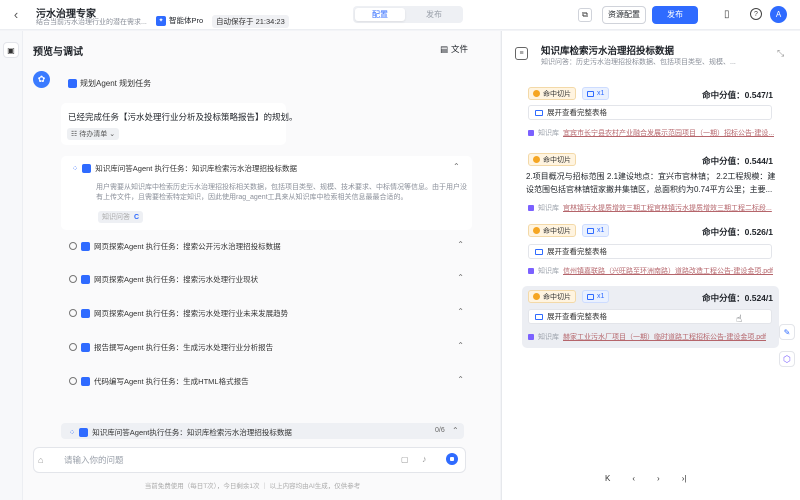 The width and height of the screenshot is (800, 500). Describe the element at coordinates (756, 14) in the screenshot. I see `help-icon: ?` at that location.